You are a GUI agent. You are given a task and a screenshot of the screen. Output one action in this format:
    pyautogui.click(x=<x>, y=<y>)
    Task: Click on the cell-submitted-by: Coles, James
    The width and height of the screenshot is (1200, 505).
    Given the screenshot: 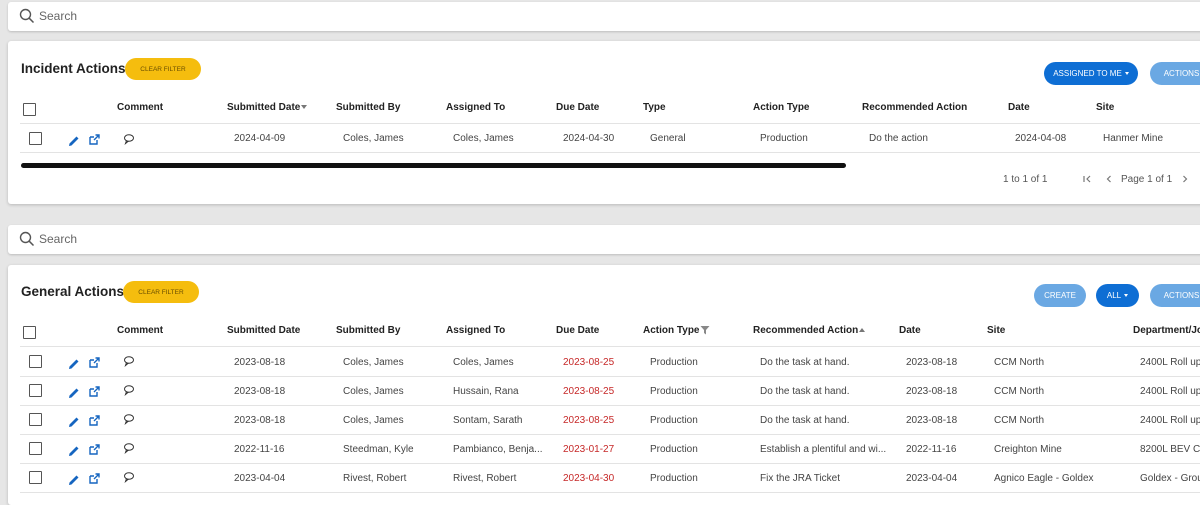 What is the action you would take?
    pyautogui.click(x=373, y=138)
    